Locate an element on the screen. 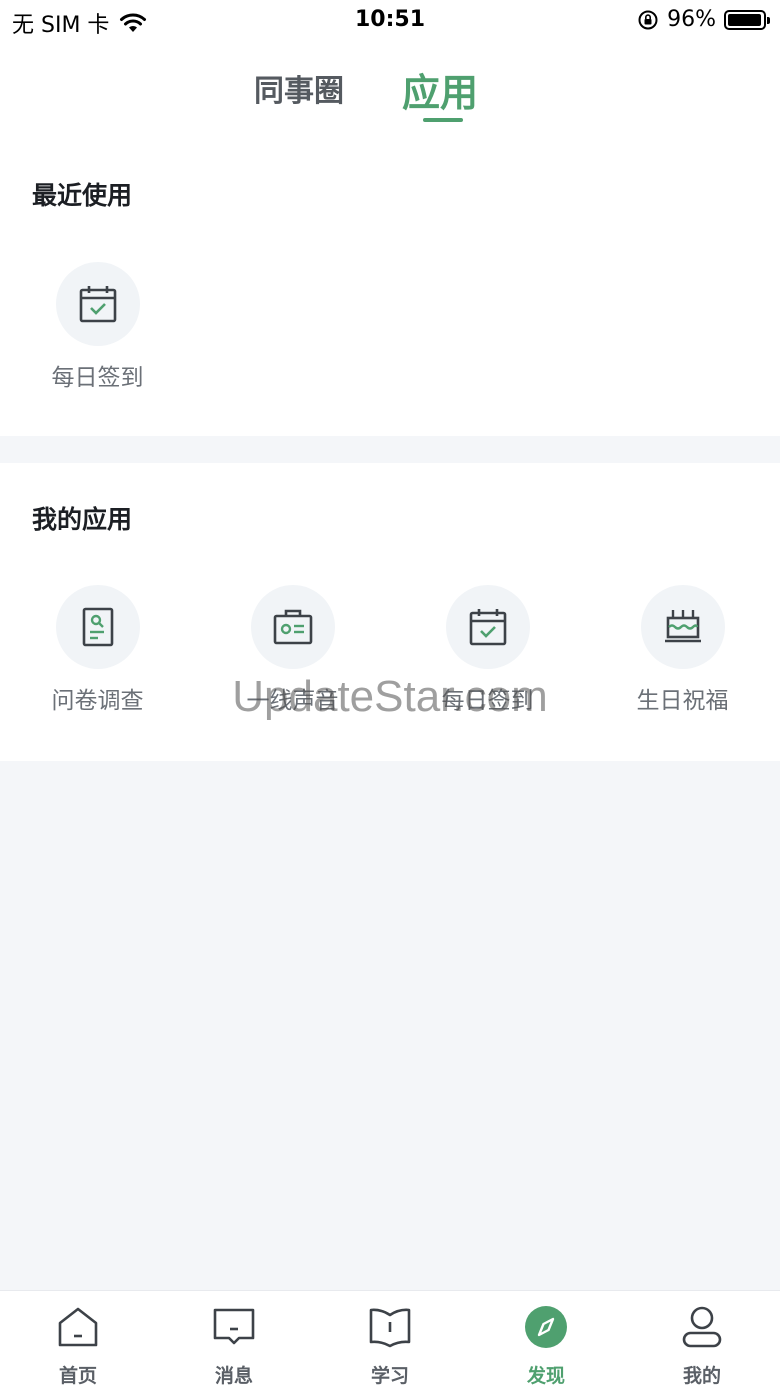  tab-colleagues: 同事圈 is located at coordinates (299, 88).